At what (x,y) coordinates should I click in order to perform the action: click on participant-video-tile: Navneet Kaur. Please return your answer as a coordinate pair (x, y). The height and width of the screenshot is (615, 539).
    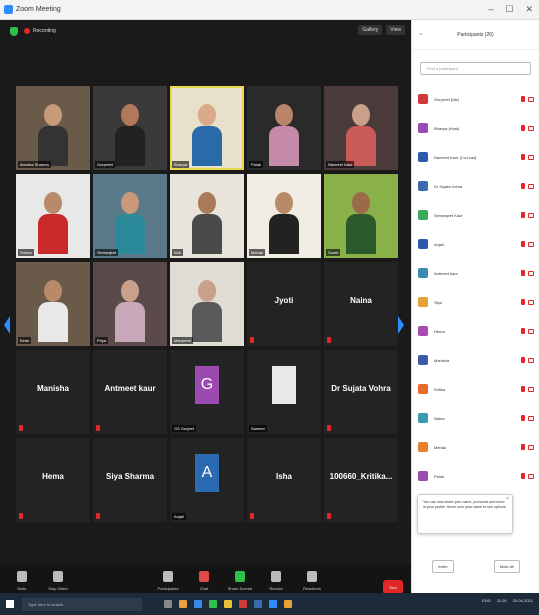
    Looking at the image, I should click on (361, 128).